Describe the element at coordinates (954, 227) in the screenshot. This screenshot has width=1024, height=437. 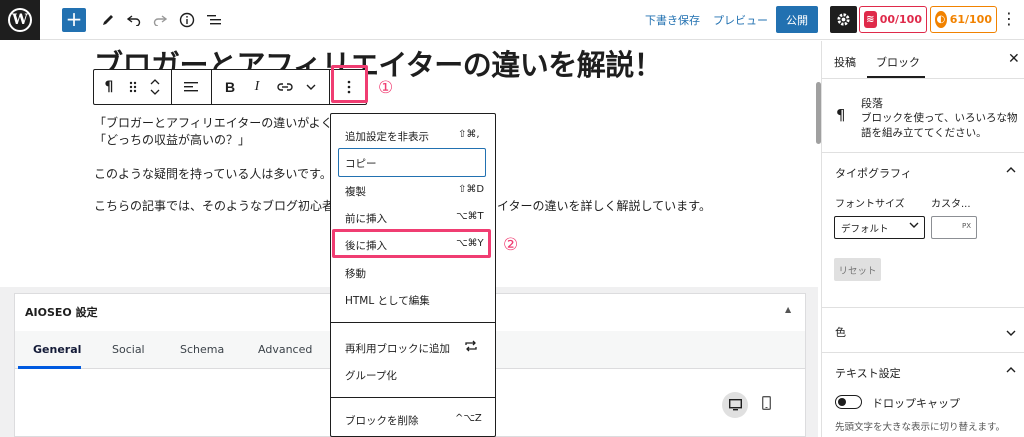
I see `custom-size-input: PX` at that location.